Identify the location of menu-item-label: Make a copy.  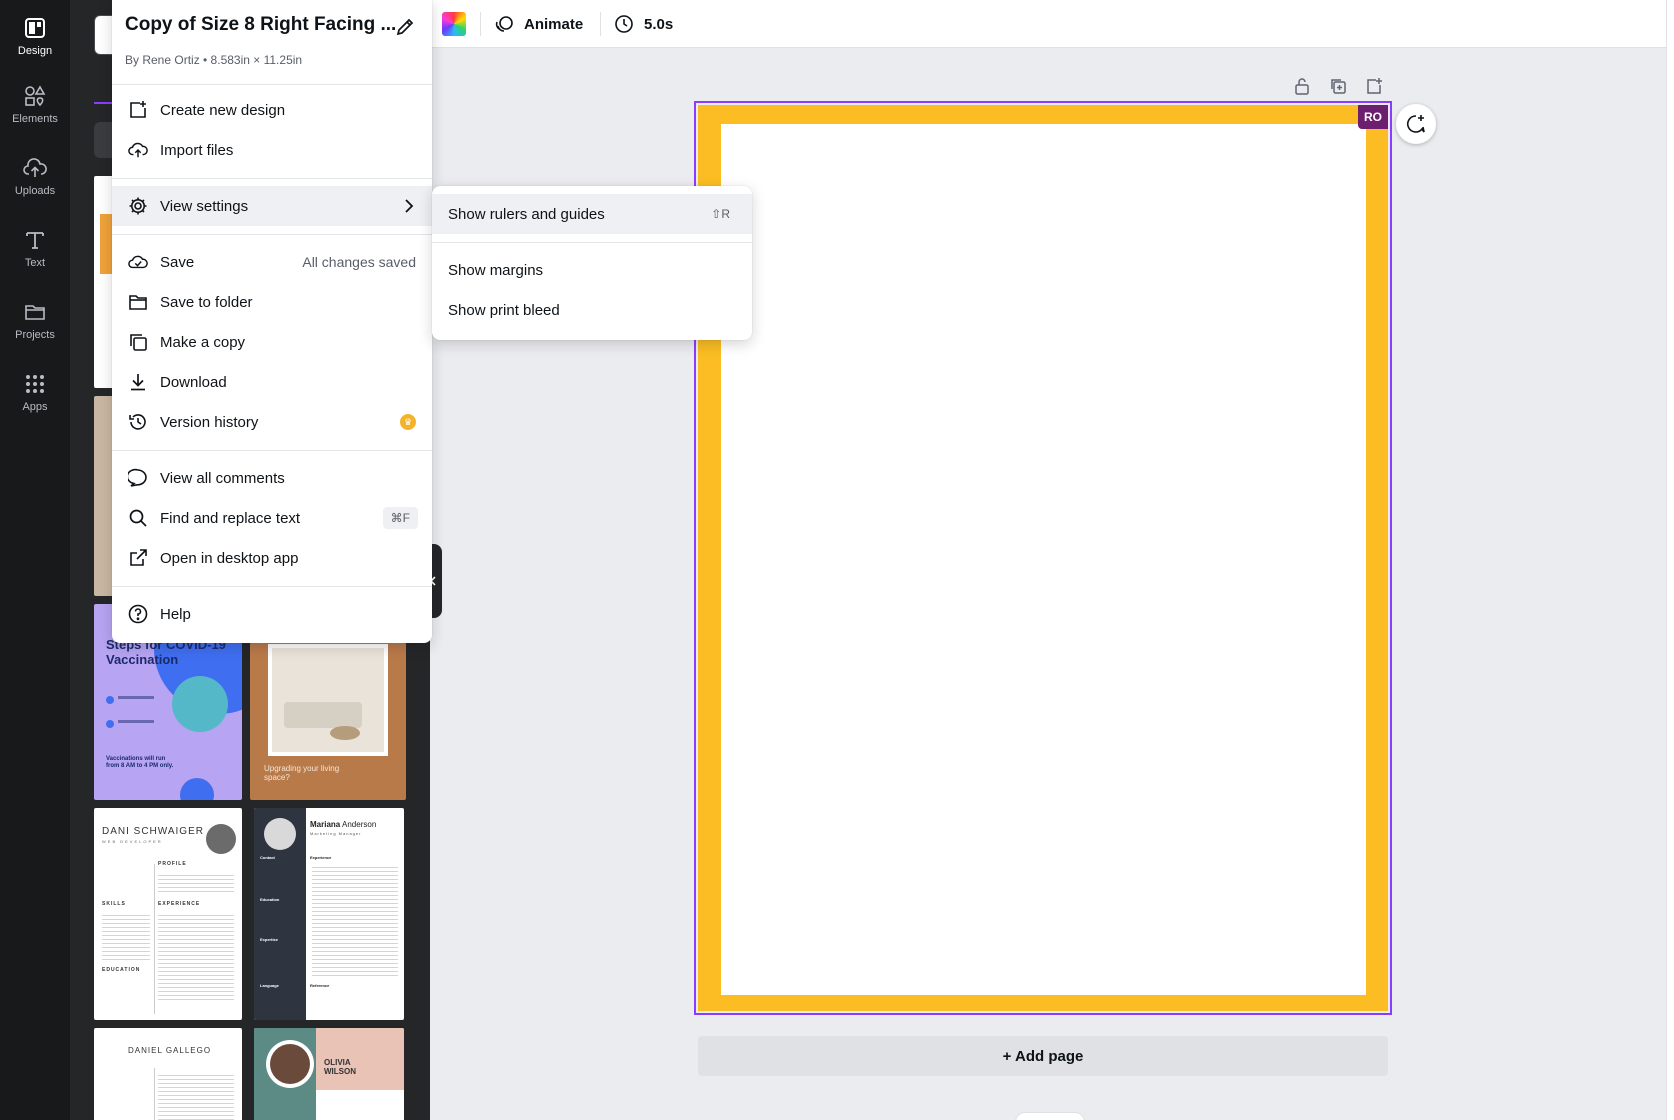
(203, 342).